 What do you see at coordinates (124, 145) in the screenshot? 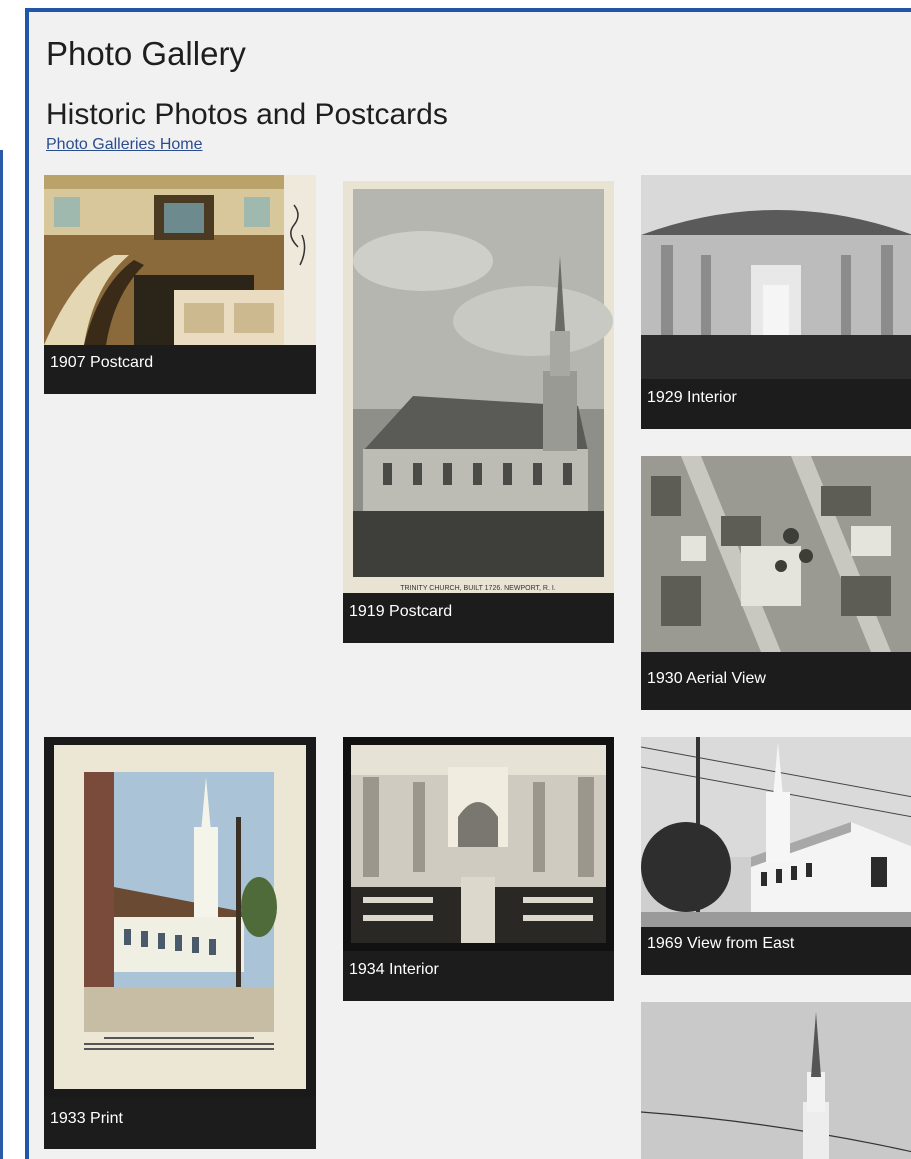
I see `photo-galleries-home-link: Photo Galleries Home` at bounding box center [124, 145].